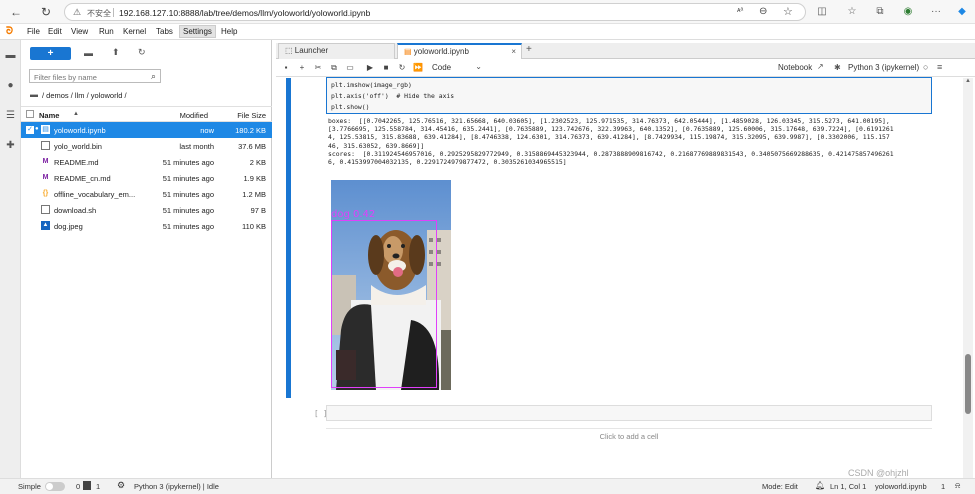 The height and width of the screenshot is (494, 975). I want to click on column-header-modified: Modified, so click(194, 115).